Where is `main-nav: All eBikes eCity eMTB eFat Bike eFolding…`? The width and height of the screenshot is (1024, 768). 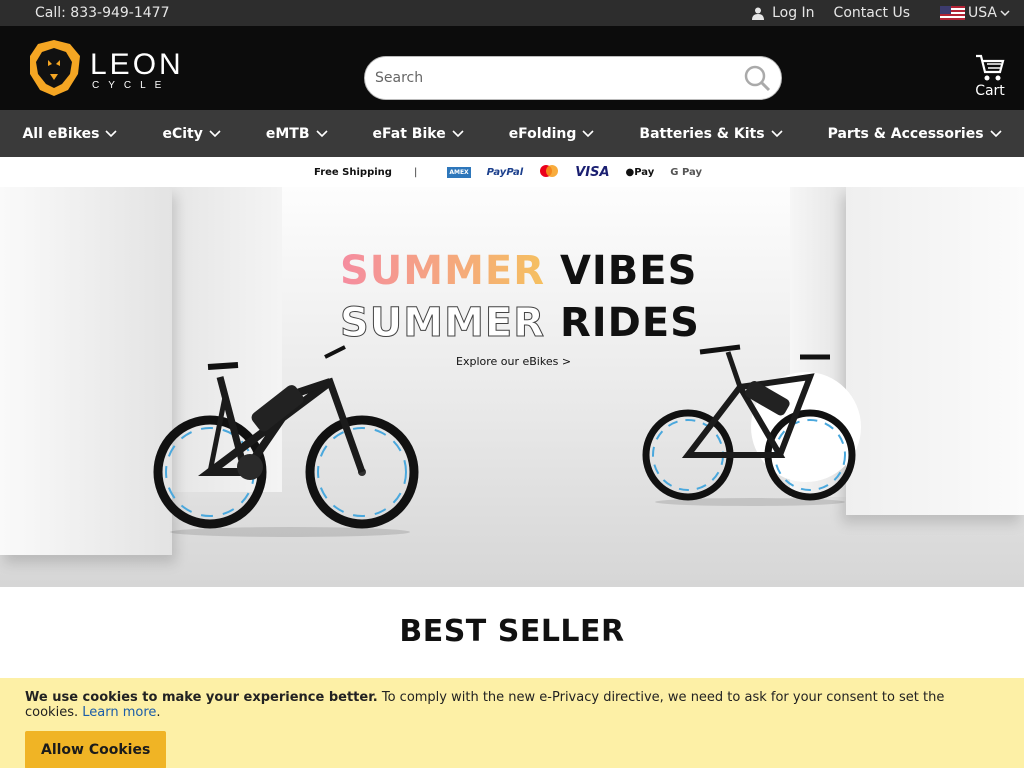 main-nav: All eBikes eCity eMTB eFat Bike eFolding… is located at coordinates (512, 133).